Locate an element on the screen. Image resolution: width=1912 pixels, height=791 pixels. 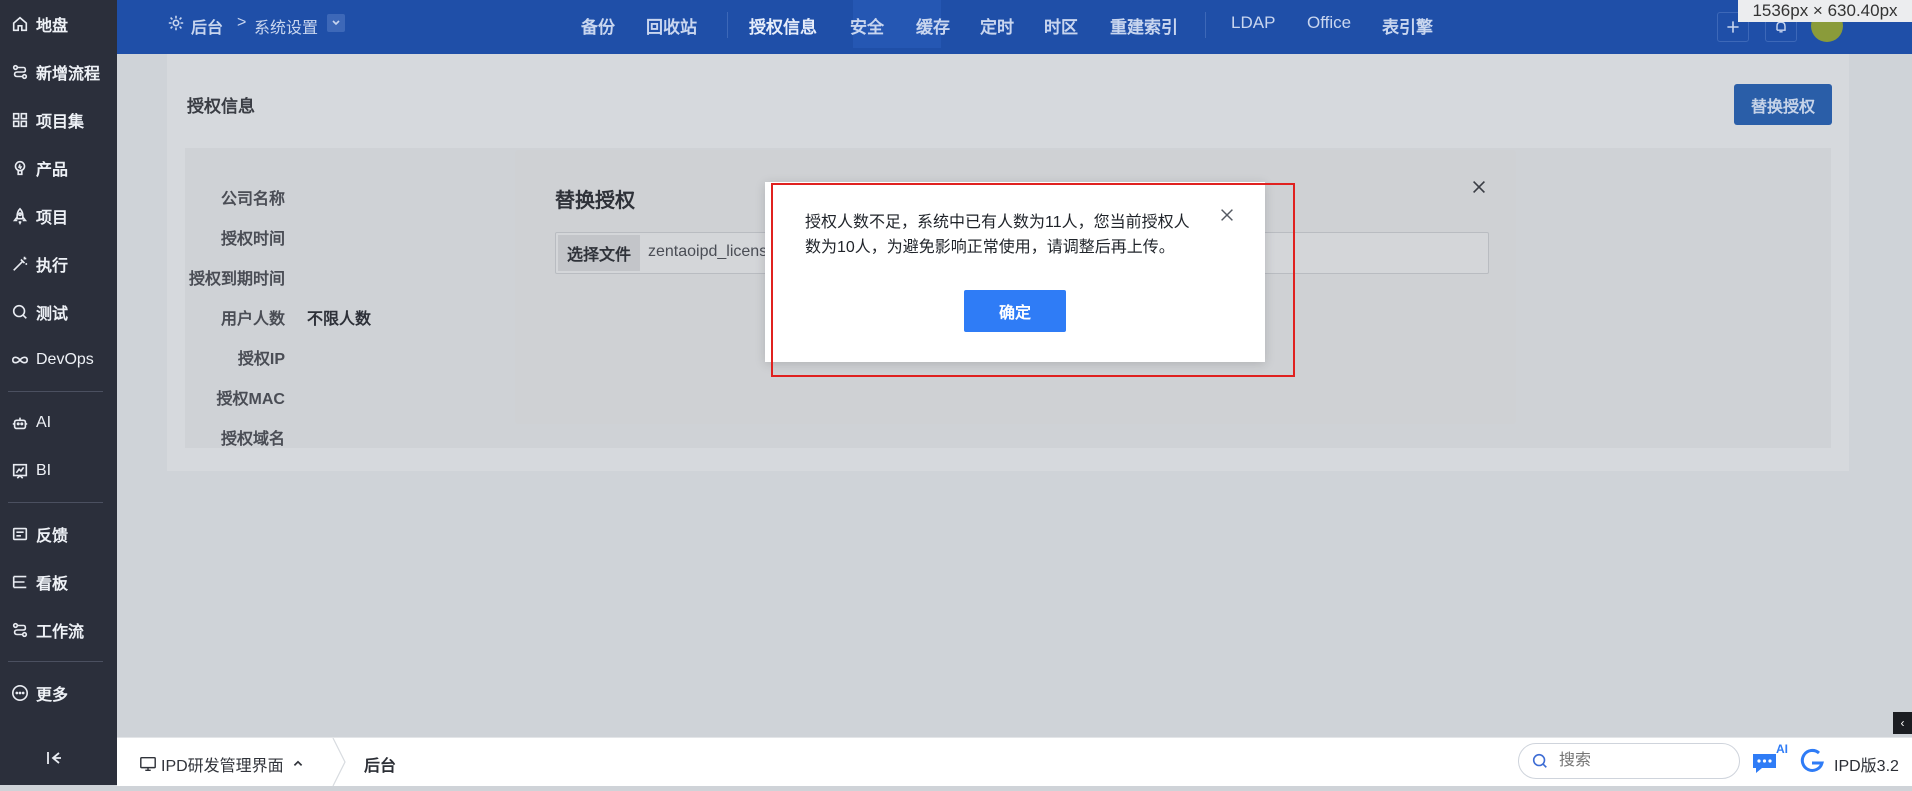
grid-icon is located at coordinates (20, 120).